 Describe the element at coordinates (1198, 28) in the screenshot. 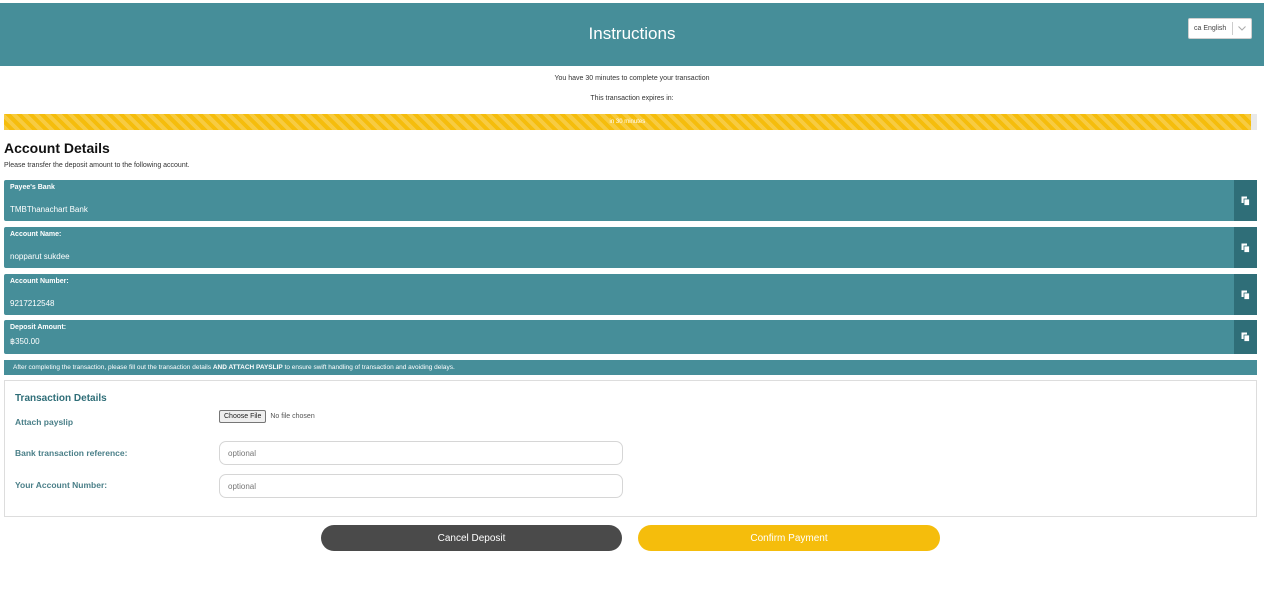

I see `language-flag: ca` at that location.